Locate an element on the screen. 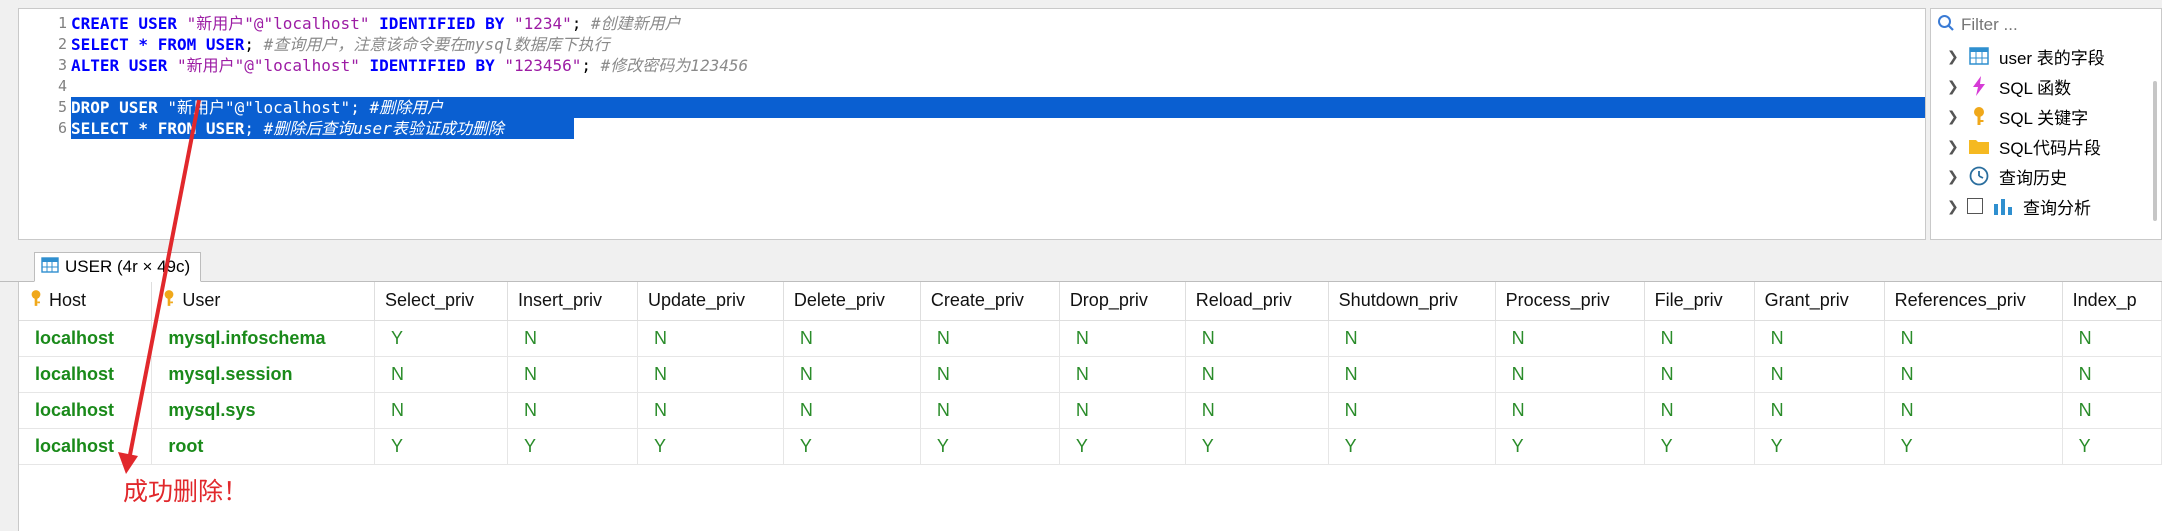 Image resolution: width=2162 pixels, height=531 pixels. tree-item-query-analysis: ❯ 查询分析 is located at coordinates (2046, 206).